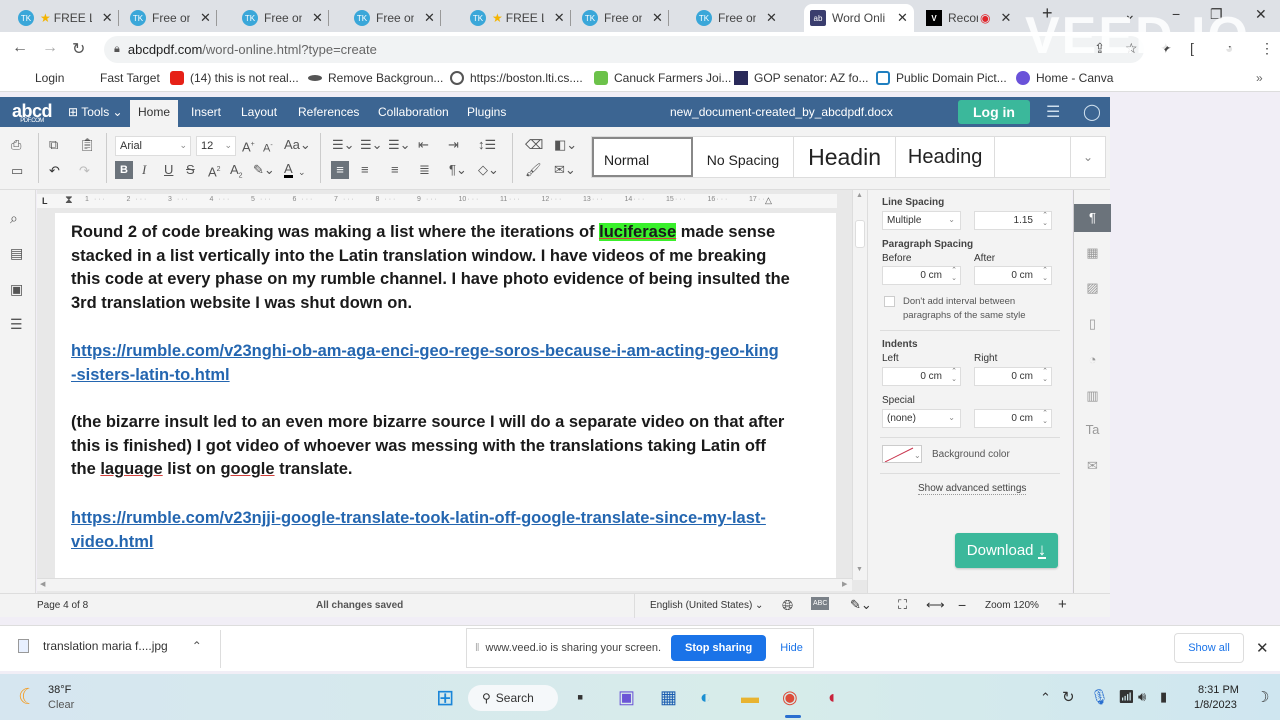 Image resolution: width=1280 pixels, height=720 pixels. Describe the element at coordinates (1259, 78) in the screenshot. I see `more-bookmarks-icon: »` at that location.